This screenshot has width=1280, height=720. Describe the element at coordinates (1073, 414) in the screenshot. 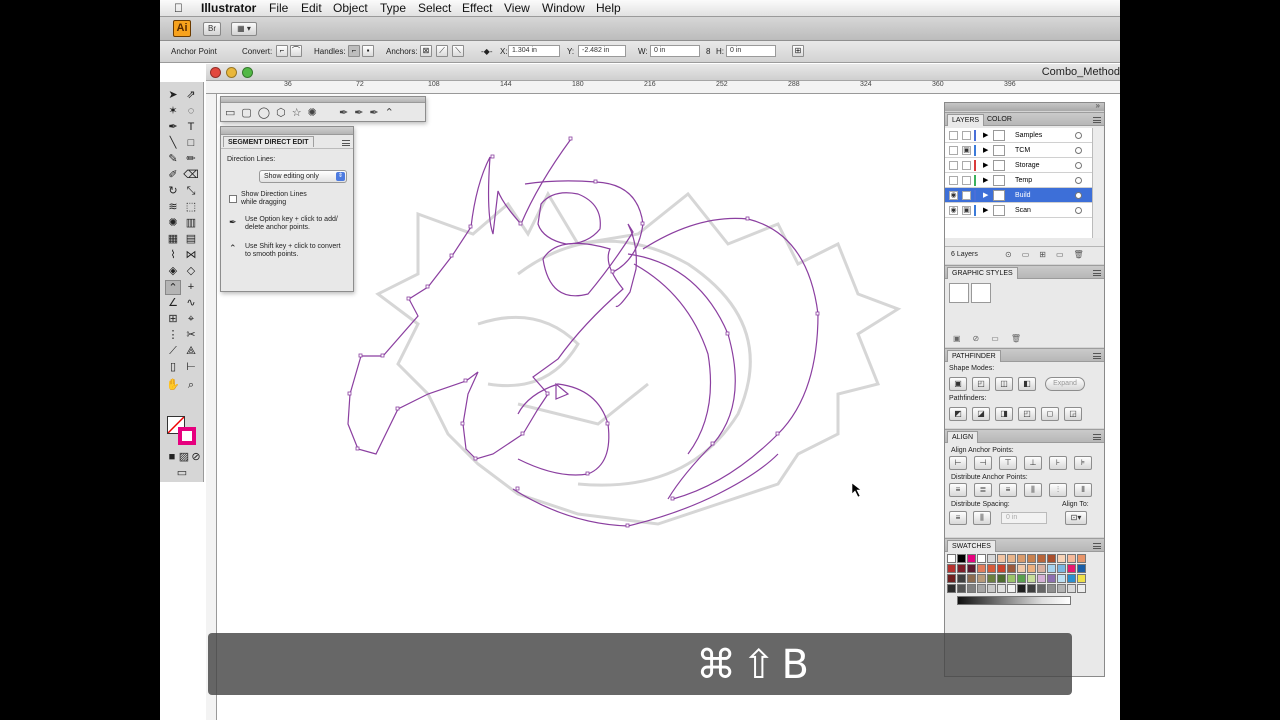

I see `minus-back-button: ◲` at that location.